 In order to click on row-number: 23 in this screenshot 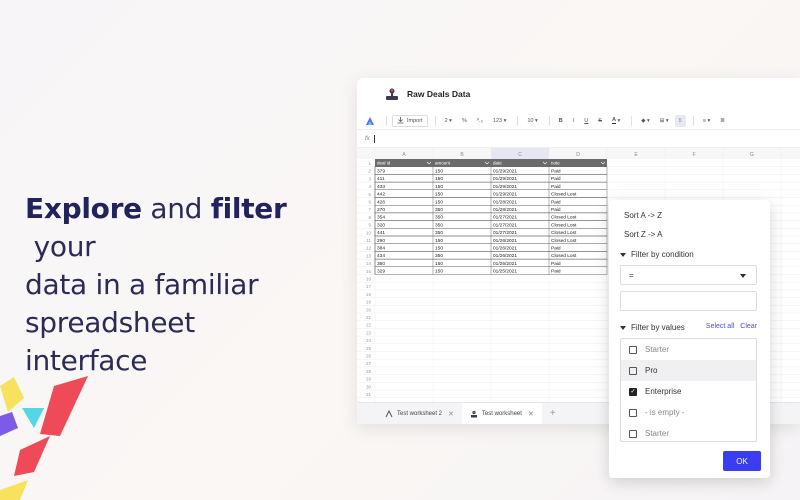, I will do `click(369, 332)`.